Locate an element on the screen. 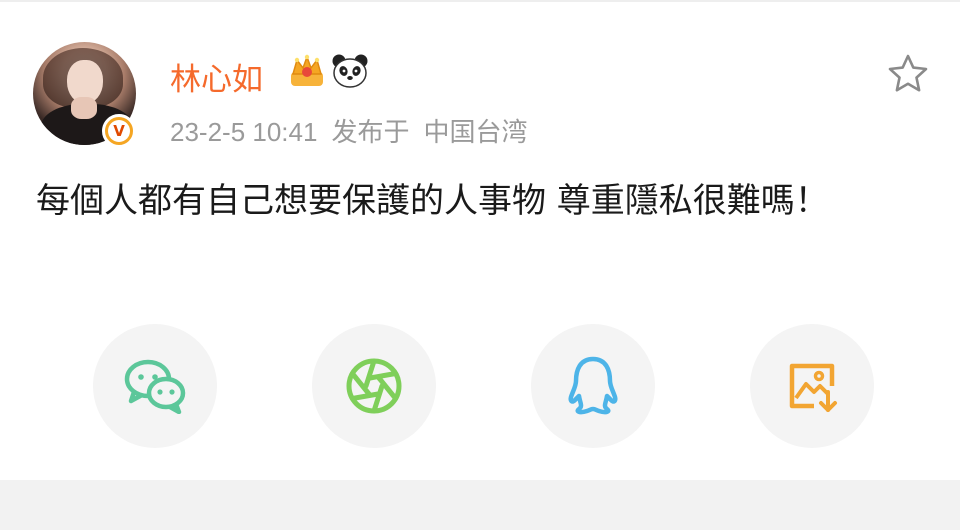  verified-badge-label: V is located at coordinates (119, 131).